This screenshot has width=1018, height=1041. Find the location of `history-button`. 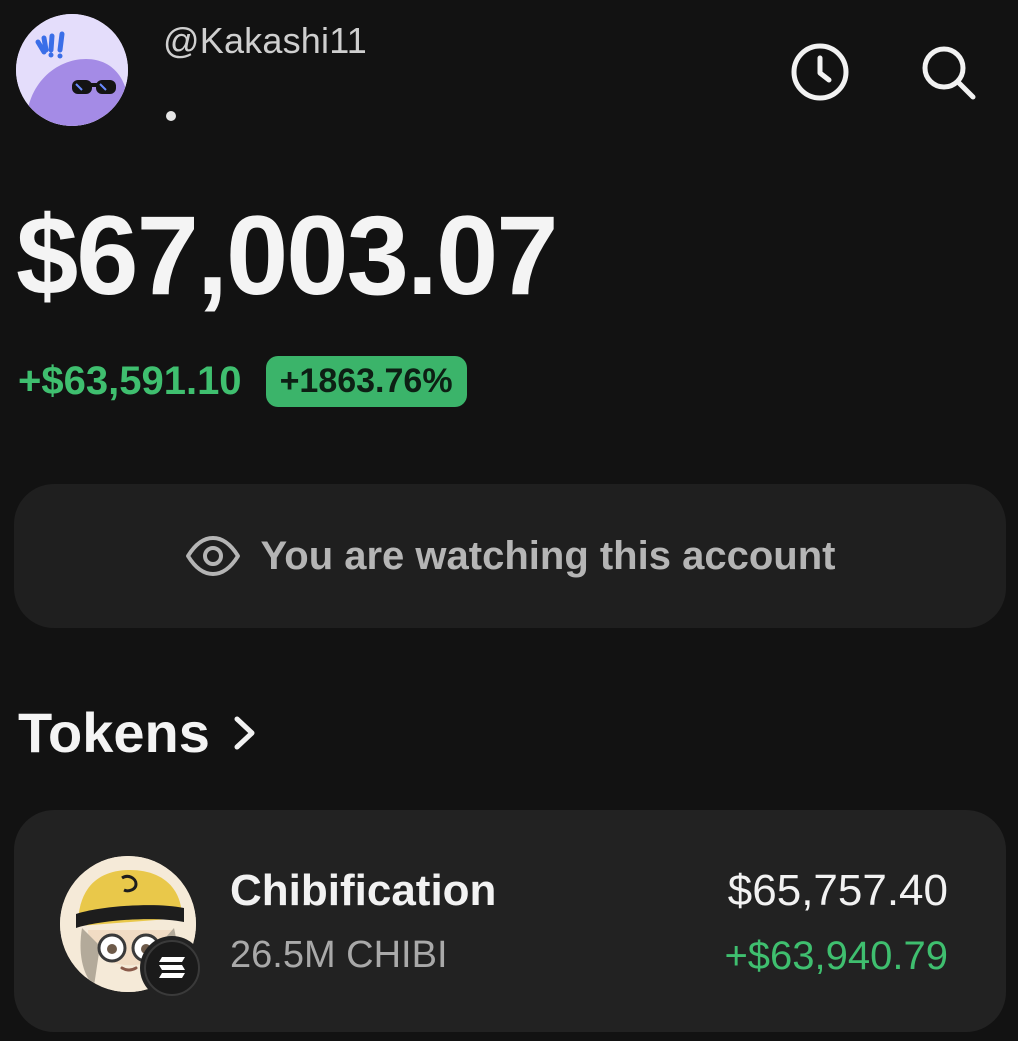

history-button is located at coordinates (820, 72).